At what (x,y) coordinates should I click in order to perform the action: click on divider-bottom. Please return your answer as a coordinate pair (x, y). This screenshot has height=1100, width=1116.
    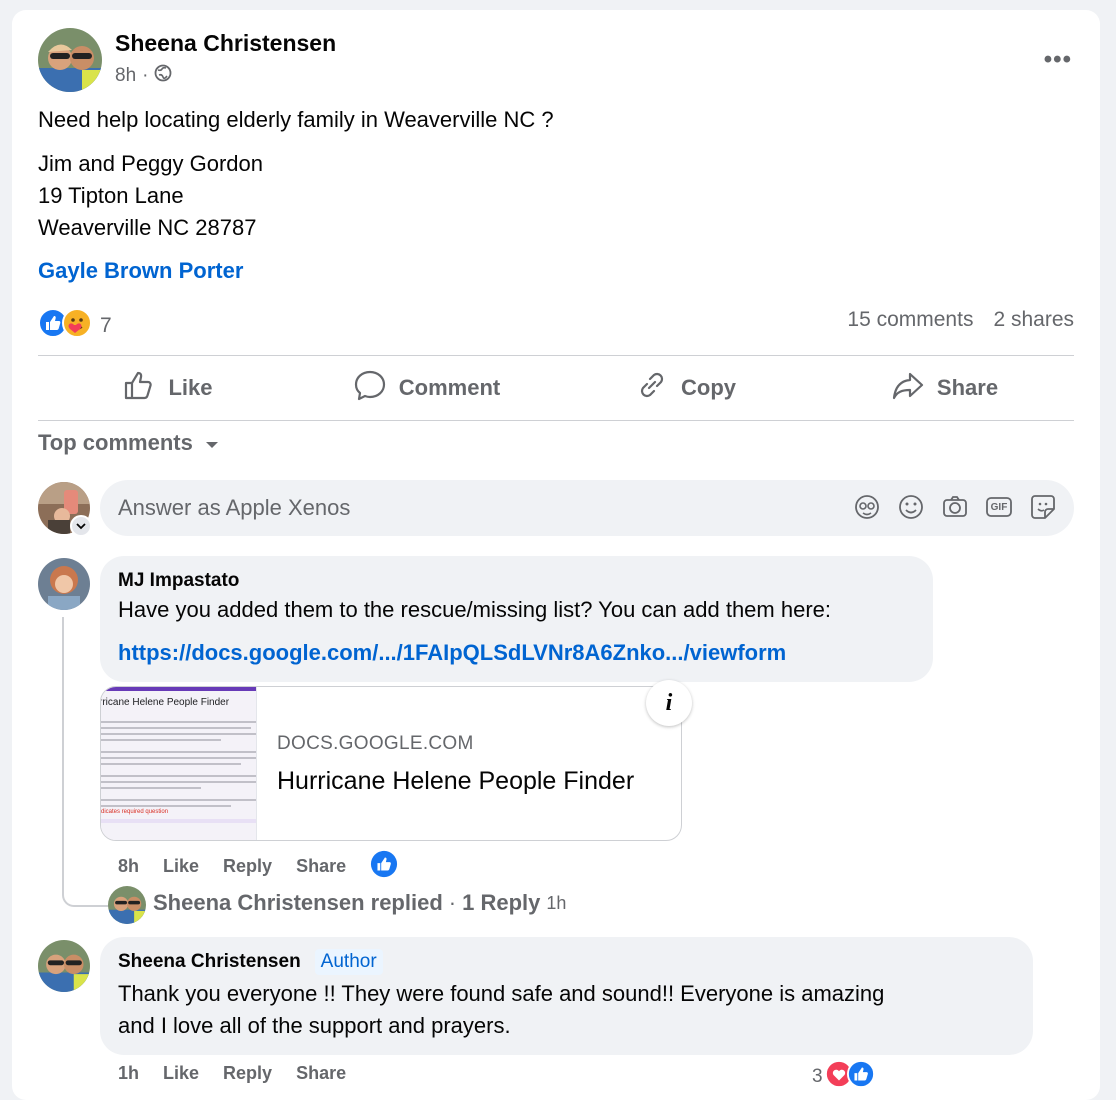
    Looking at the image, I should click on (556, 420).